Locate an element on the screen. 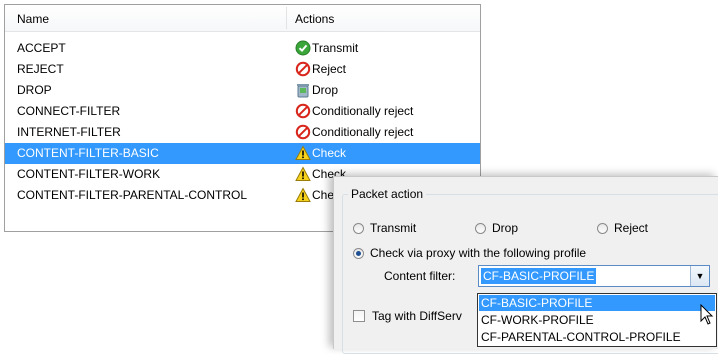  tag-diffserv-label: Tag with DiffServ is located at coordinates (417, 316).